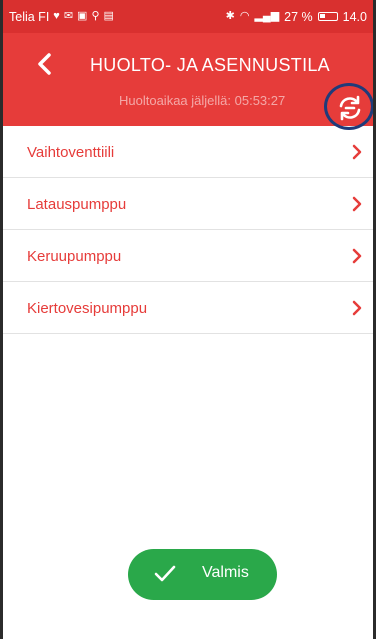 This screenshot has width=376, height=639. I want to click on refresh-button, so click(348, 106).